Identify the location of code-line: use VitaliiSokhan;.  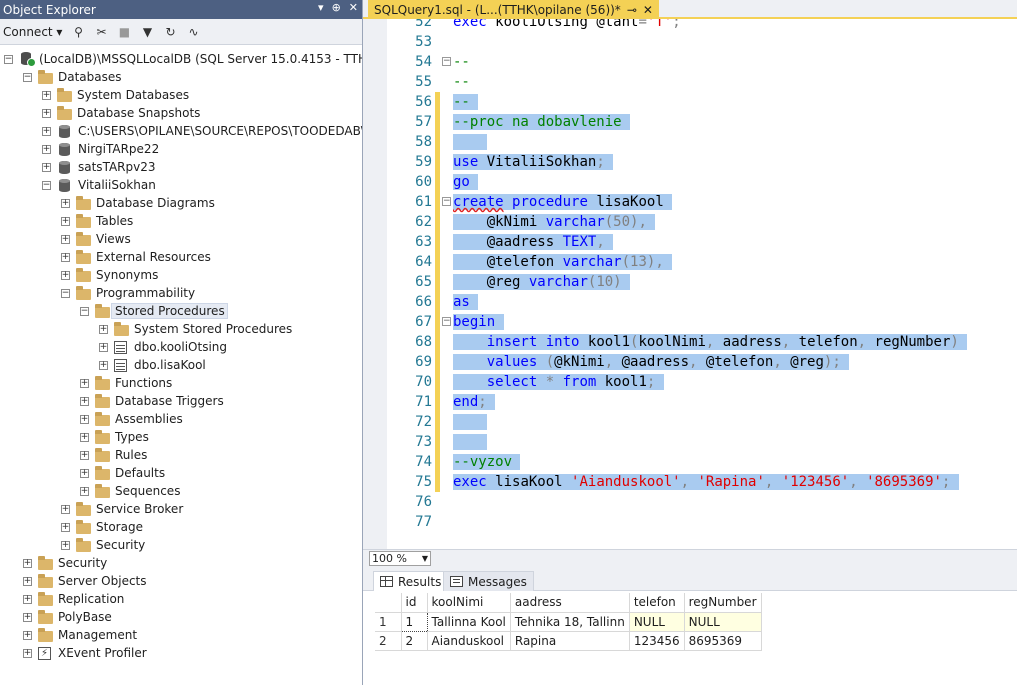
(533, 162).